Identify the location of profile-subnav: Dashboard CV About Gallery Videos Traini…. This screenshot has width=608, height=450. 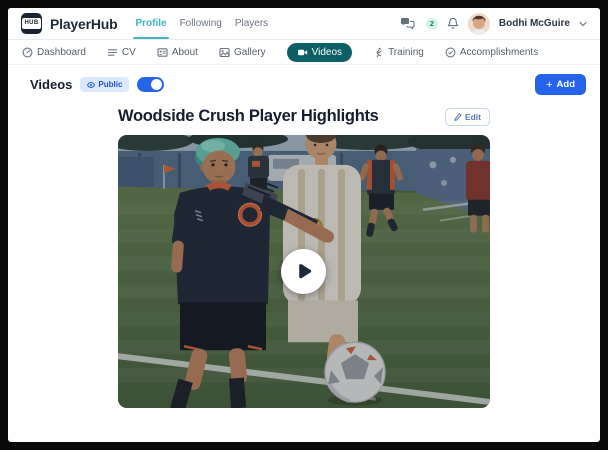
(304, 52).